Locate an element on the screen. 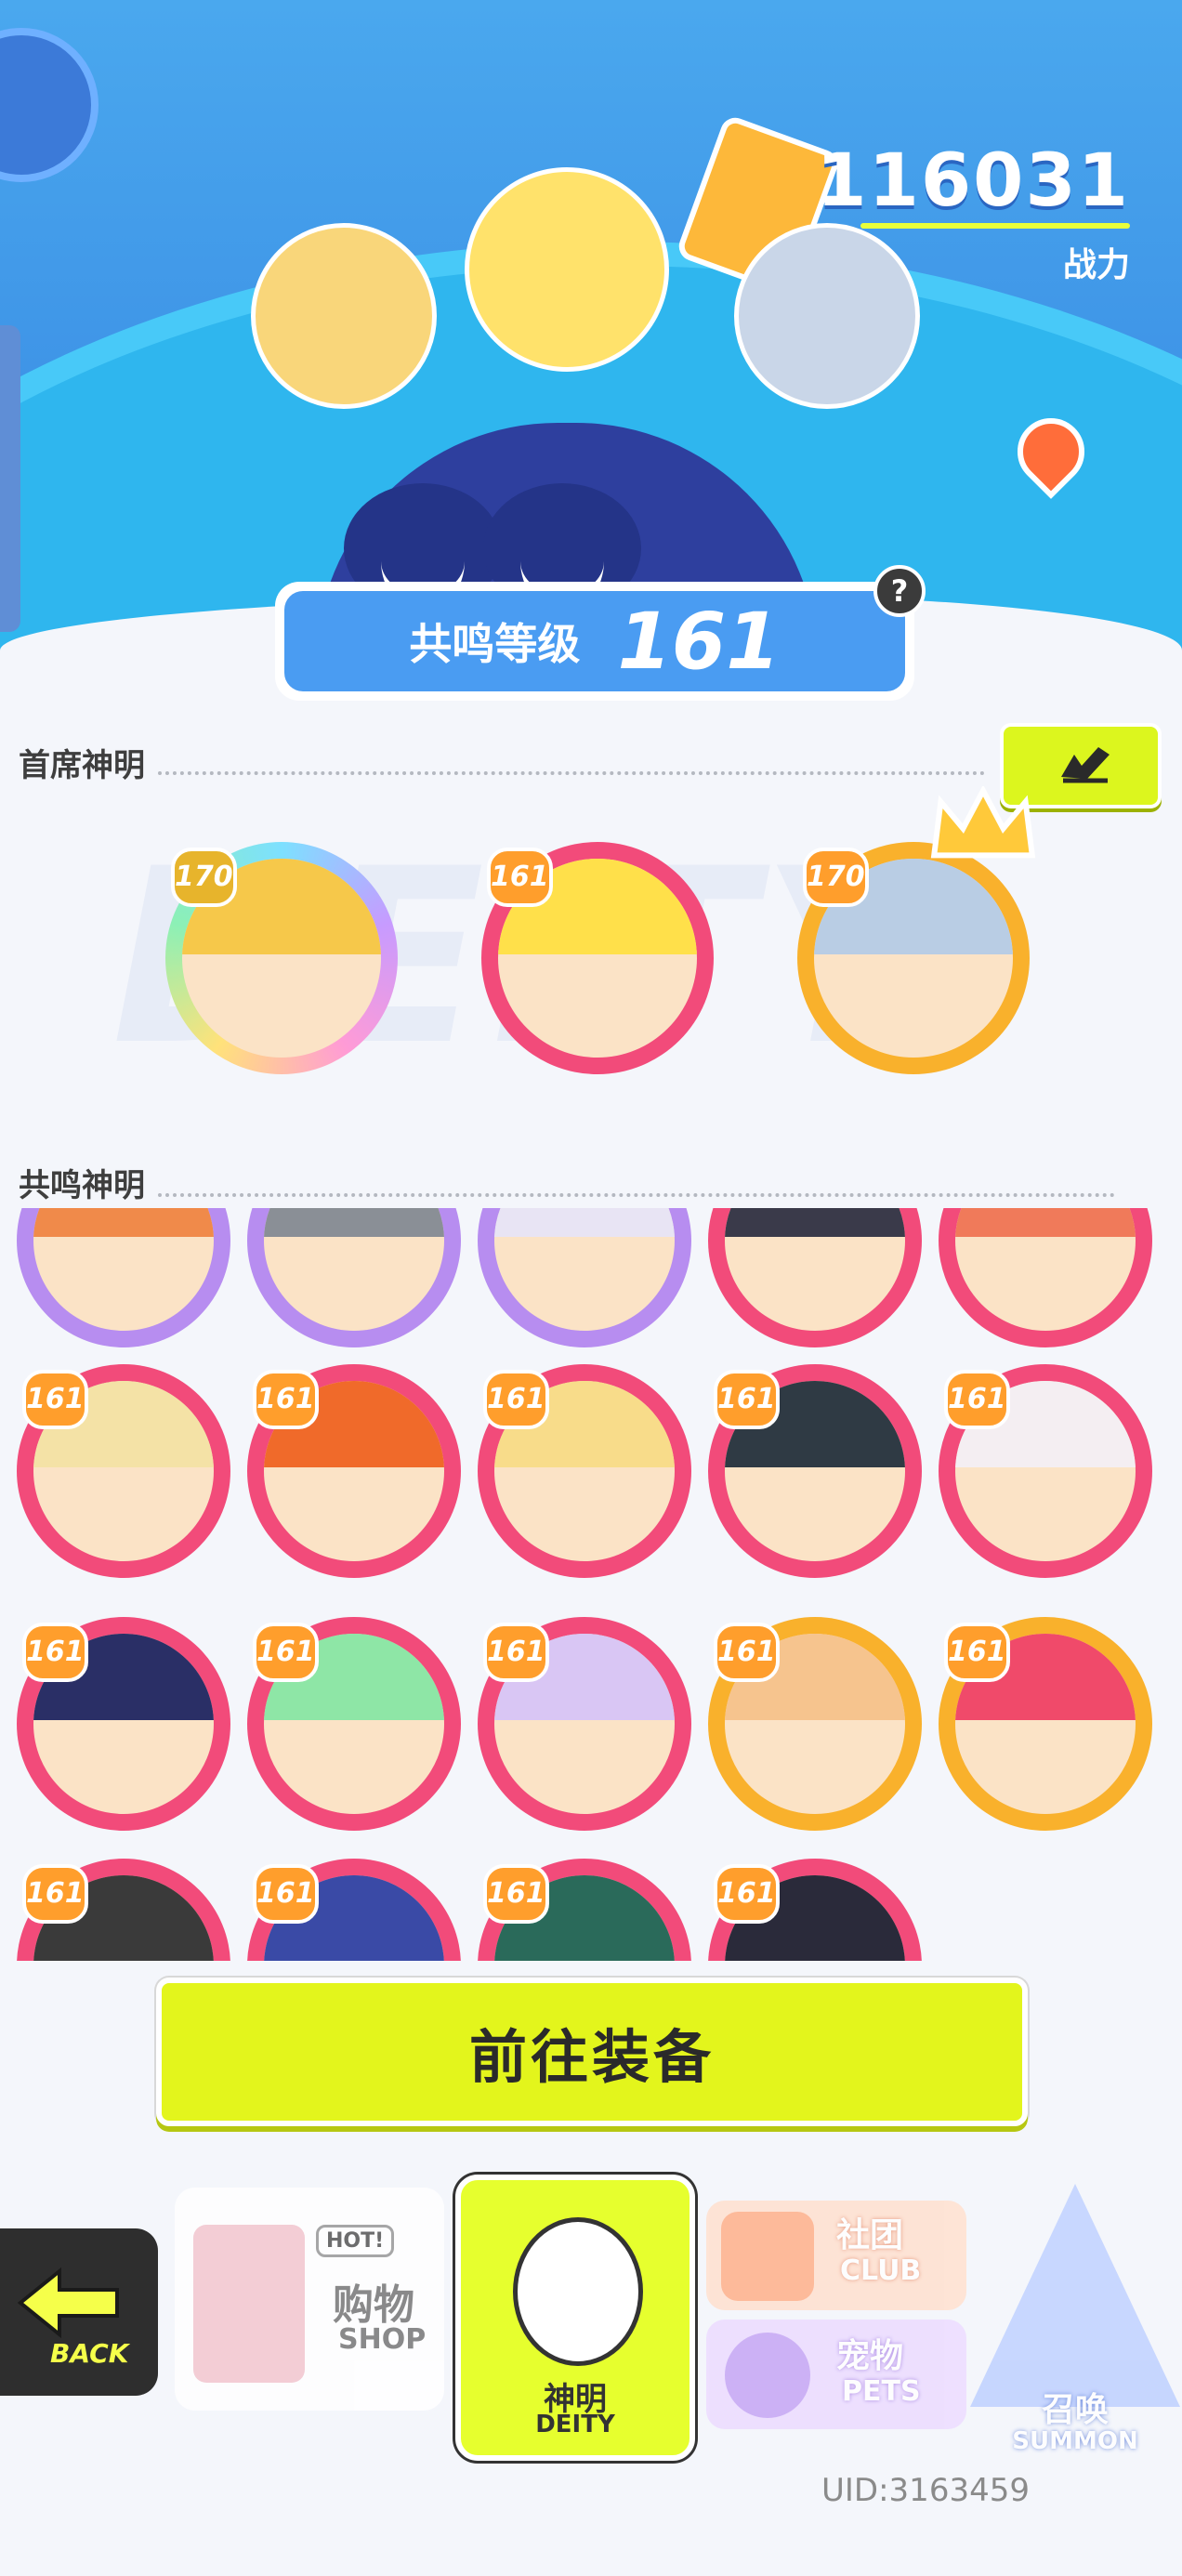 This screenshot has height=2576, width=1182. combat-power-value: 116031 is located at coordinates (973, 181).